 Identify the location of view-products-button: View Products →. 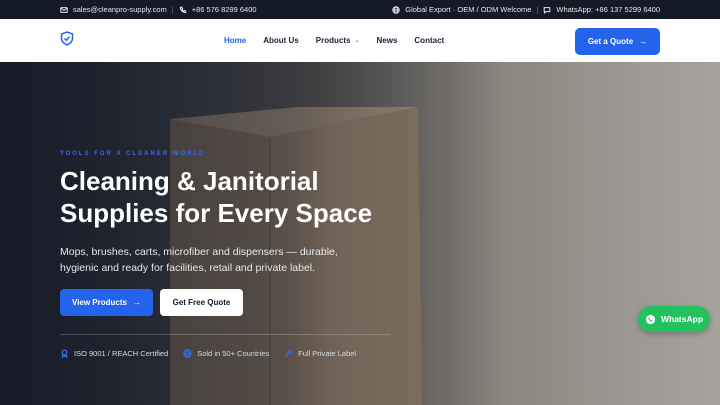
(106, 302).